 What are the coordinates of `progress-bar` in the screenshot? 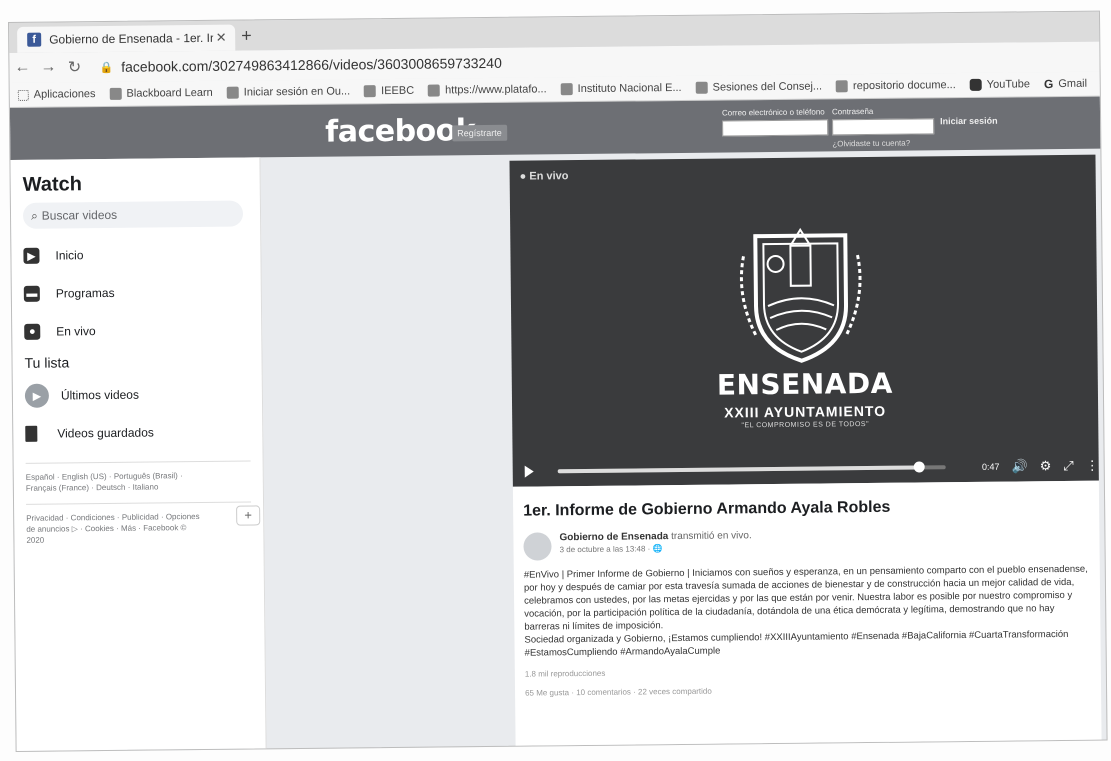 It's located at (751, 467).